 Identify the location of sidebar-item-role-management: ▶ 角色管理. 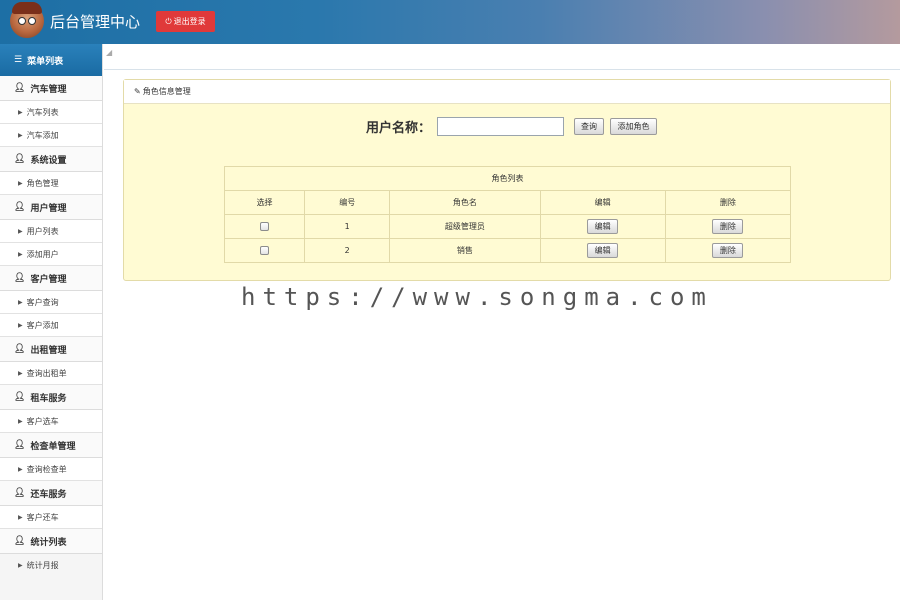
(51, 183).